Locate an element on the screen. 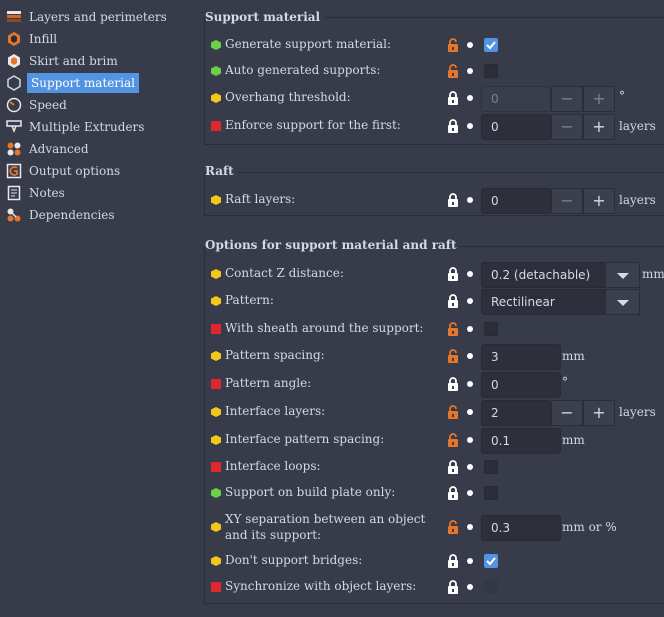 The height and width of the screenshot is (617, 664). sidebar-item-speed: Speed is located at coordinates (37, 105).